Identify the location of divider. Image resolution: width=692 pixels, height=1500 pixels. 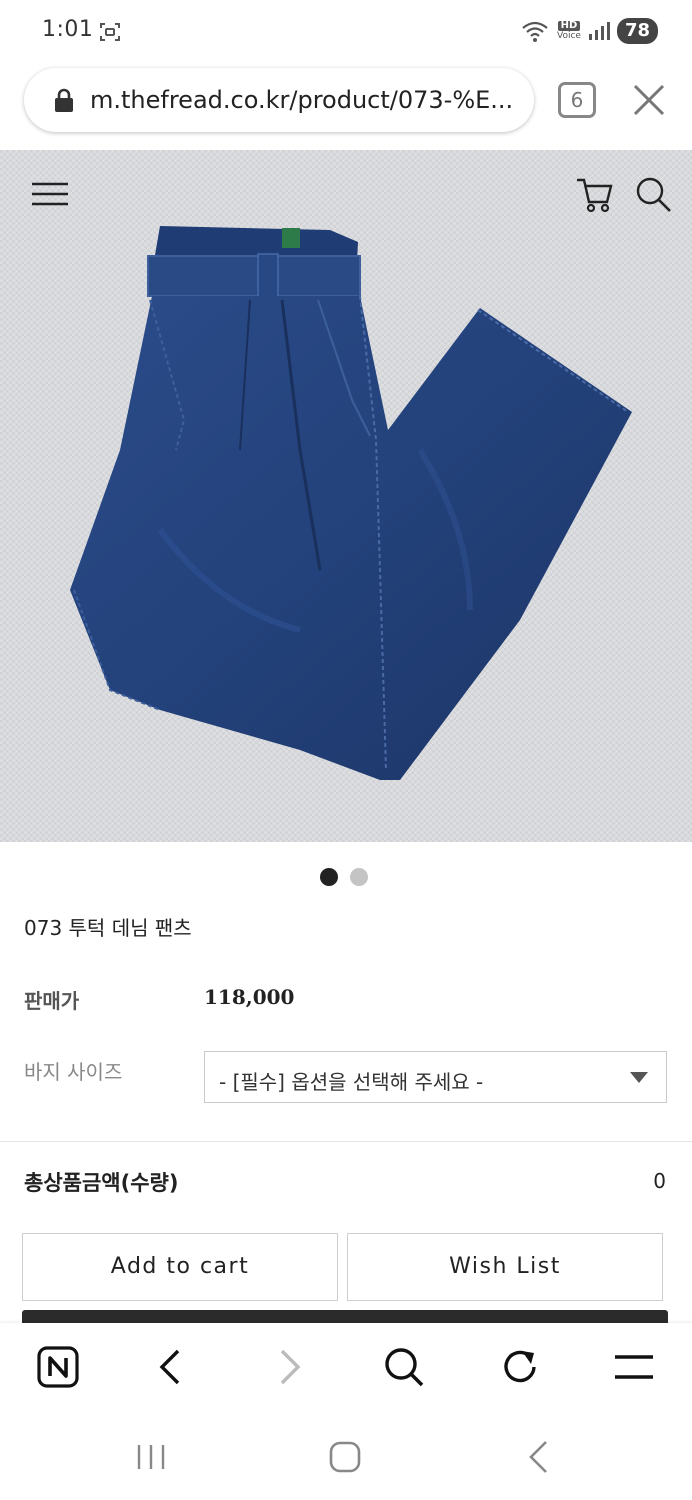
(346, 1141).